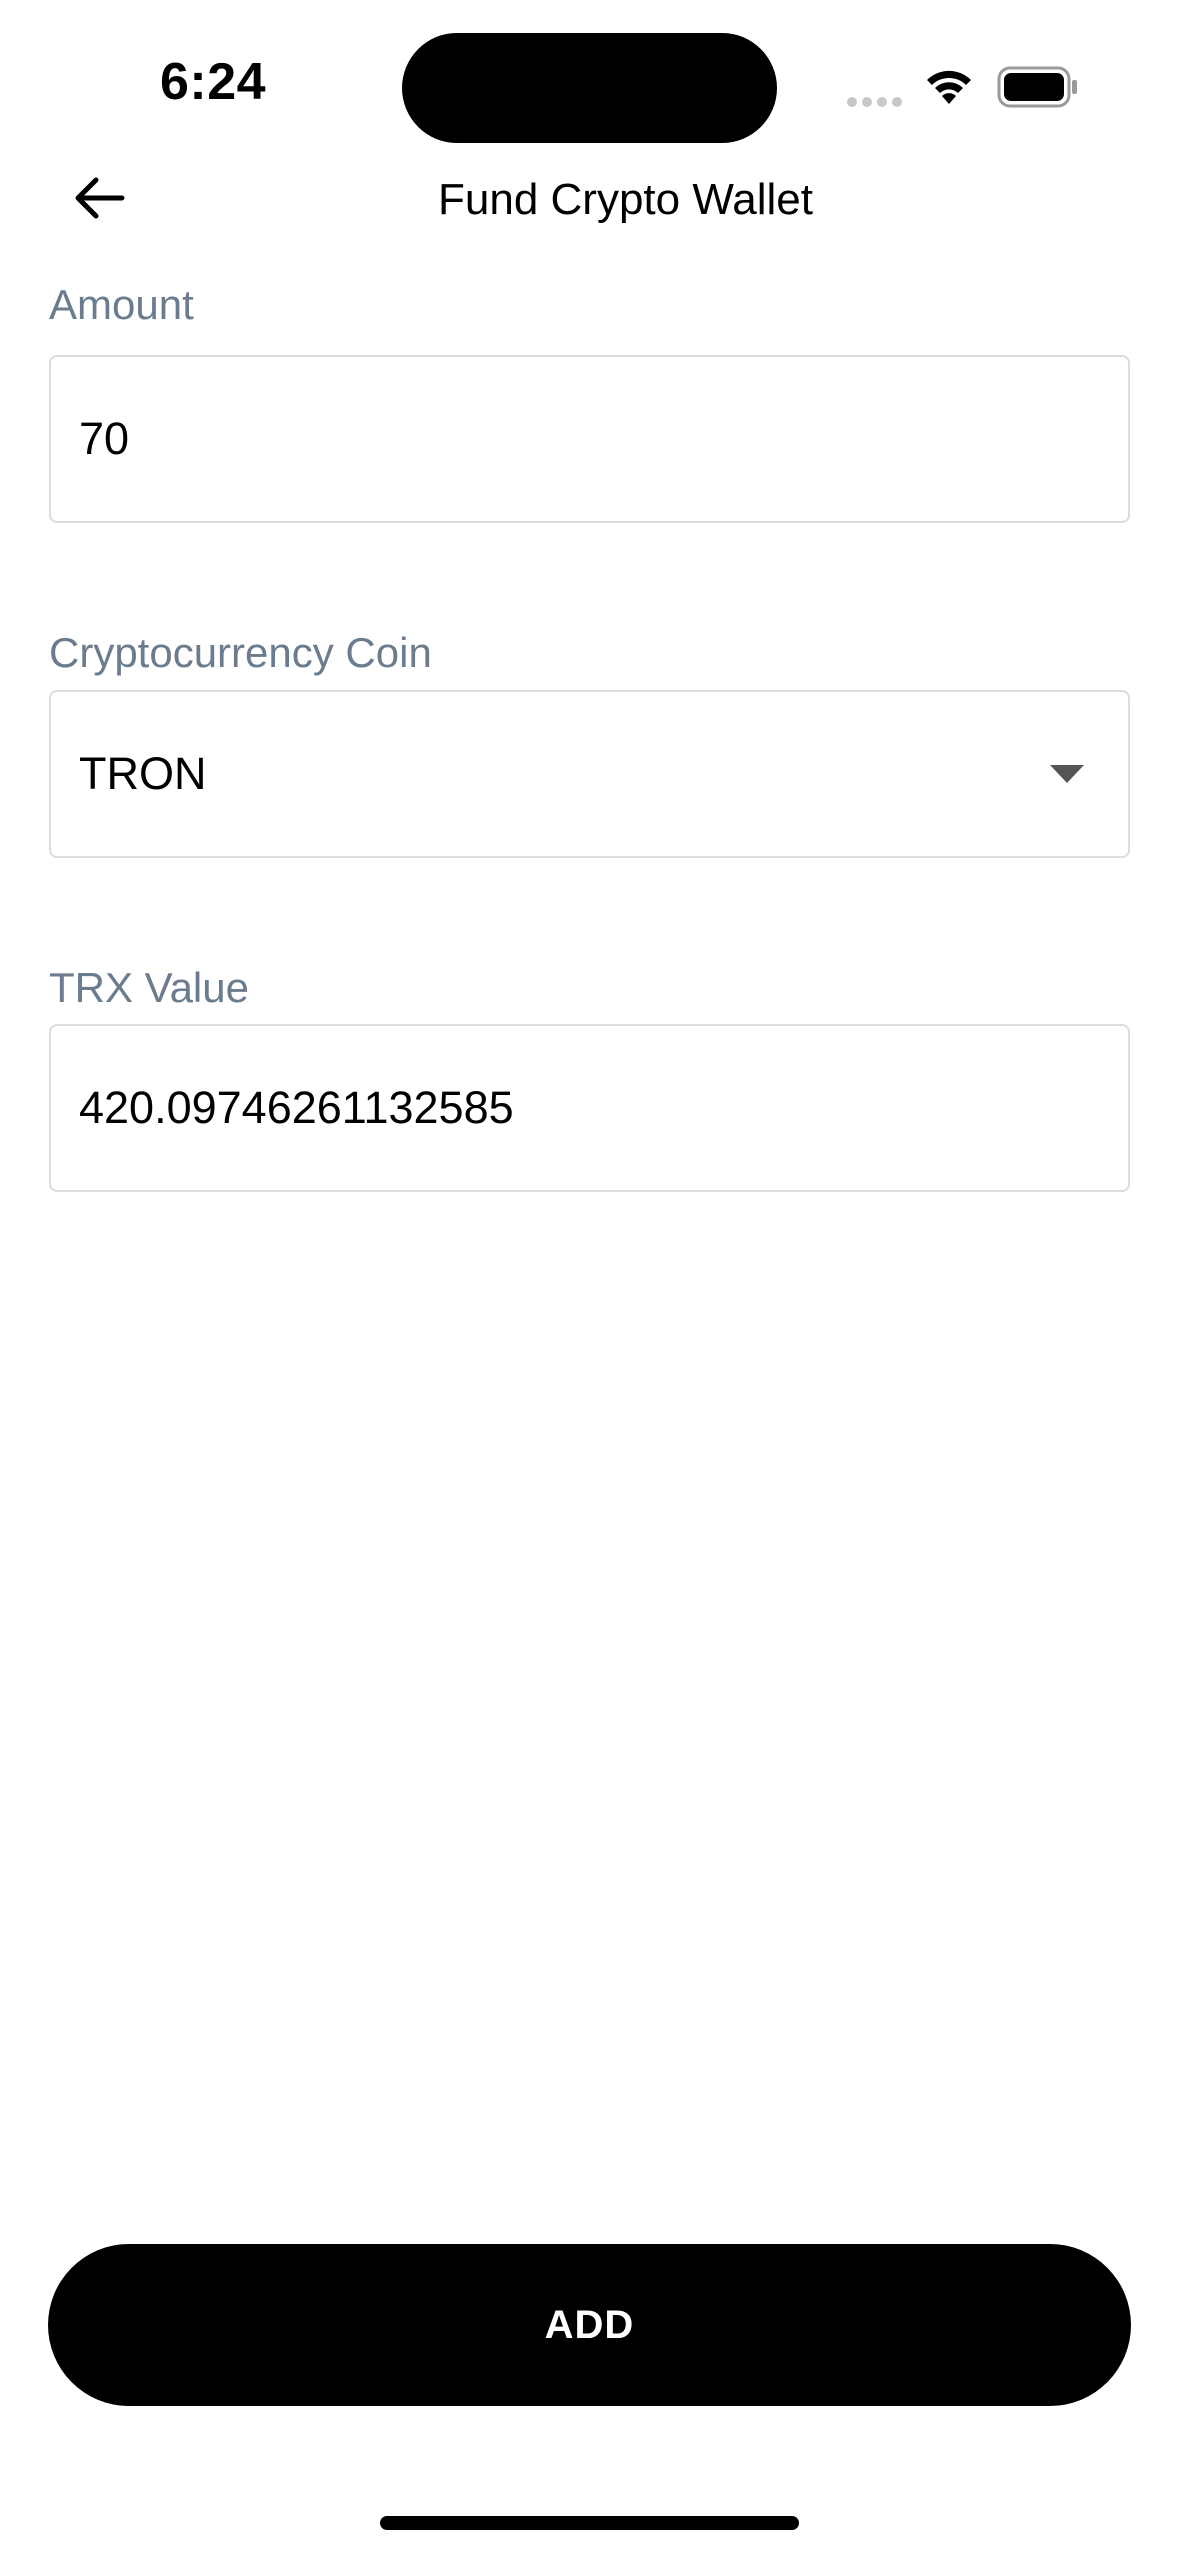 The height and width of the screenshot is (2556, 1179). Describe the element at coordinates (213, 82) in the screenshot. I see `status-time: 6:24` at that location.